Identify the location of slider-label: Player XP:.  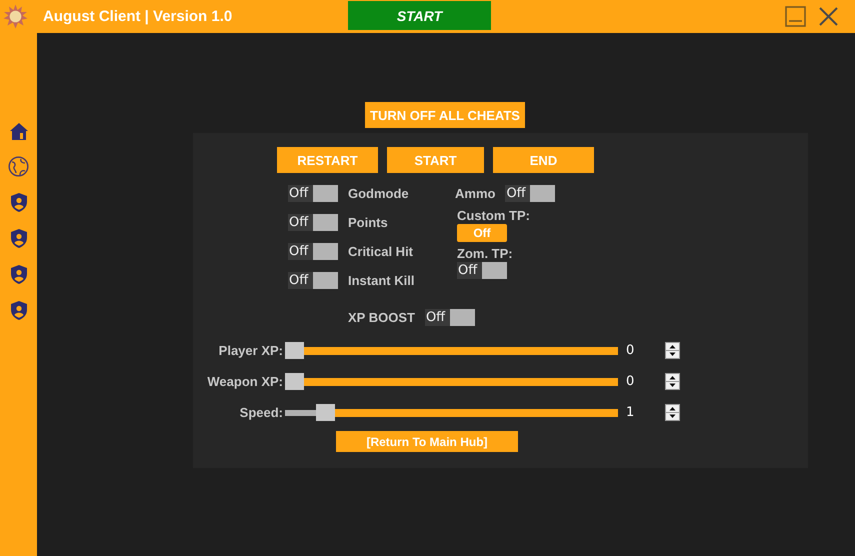
(250, 350).